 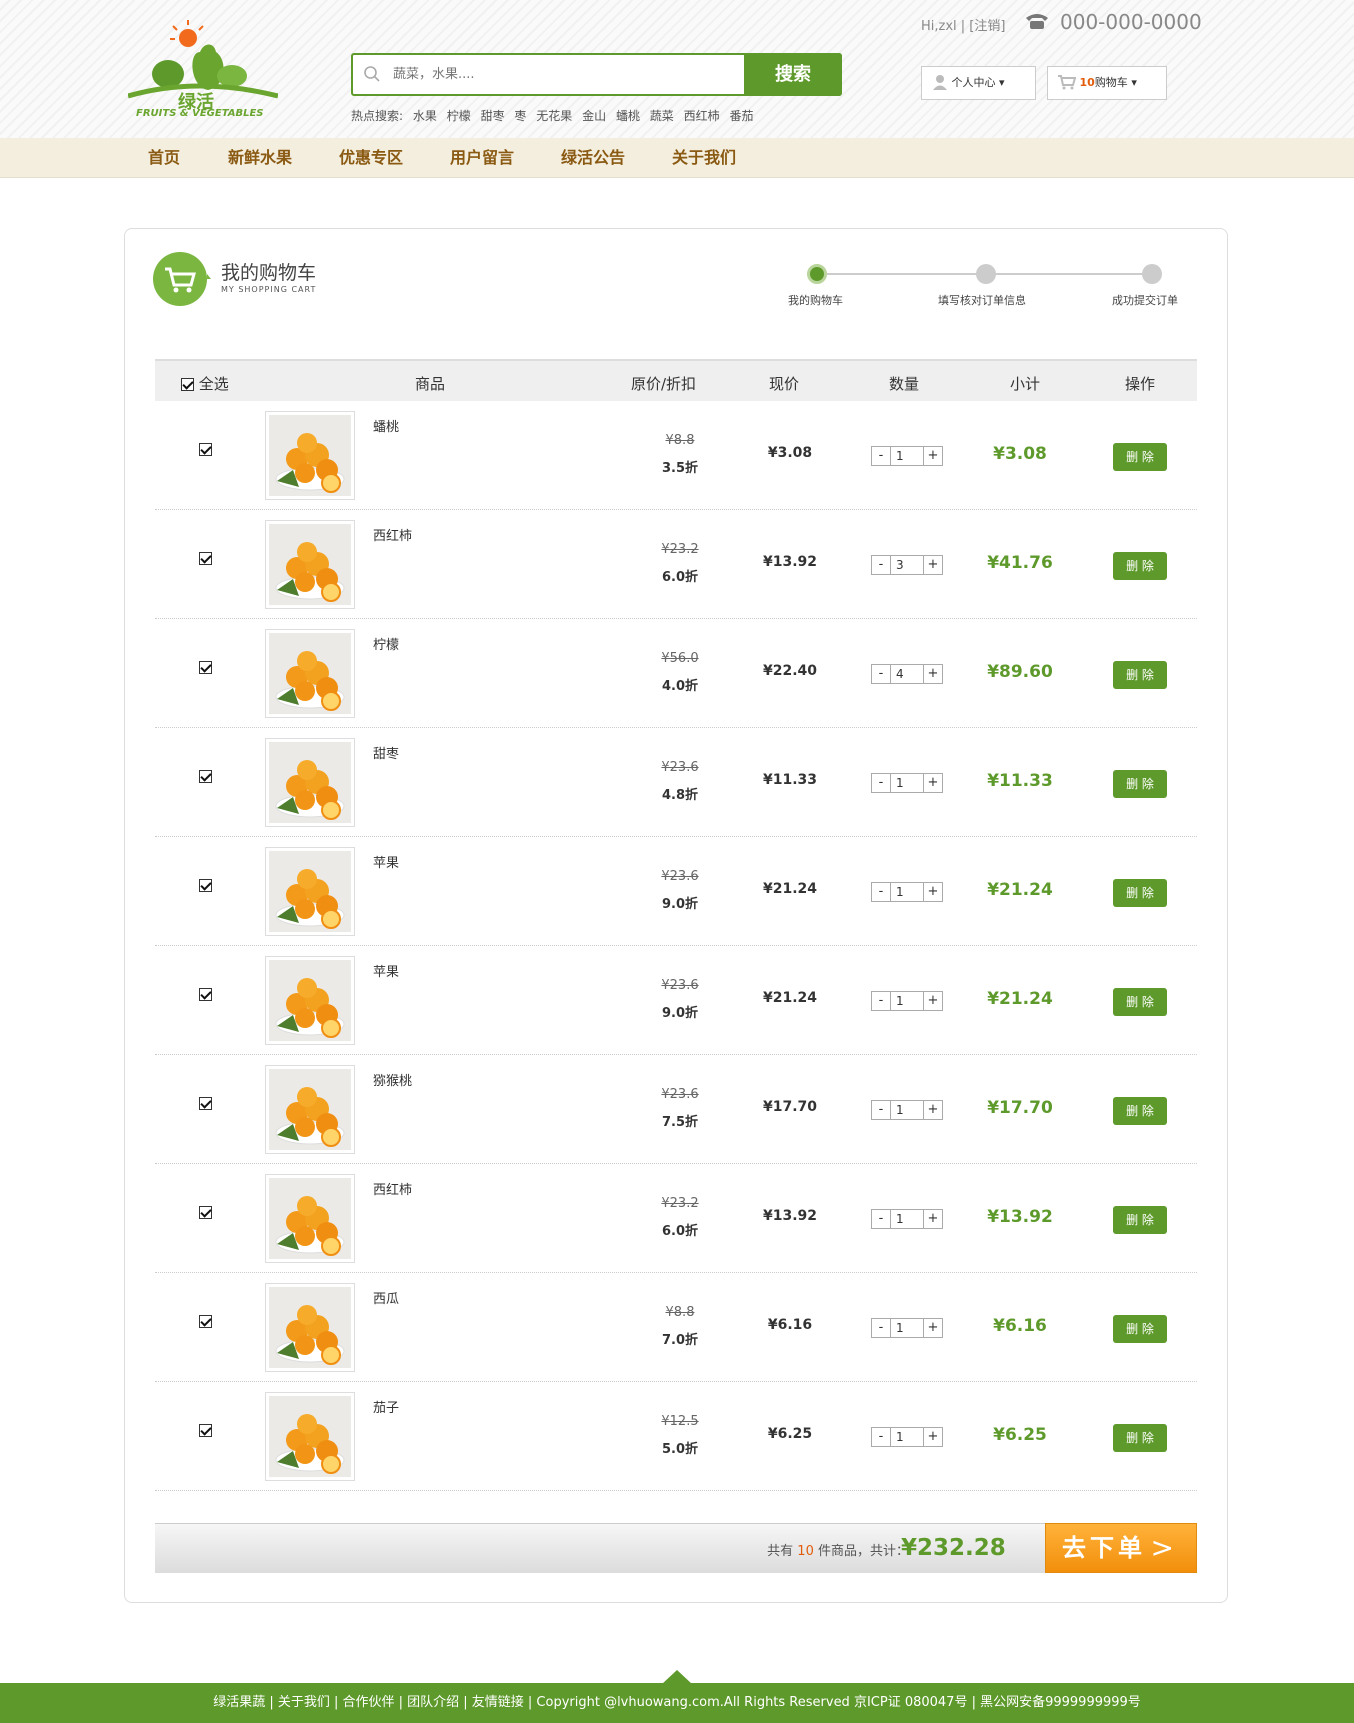 I want to click on place-order-button: 去下单 >, so click(x=1121, y=1548).